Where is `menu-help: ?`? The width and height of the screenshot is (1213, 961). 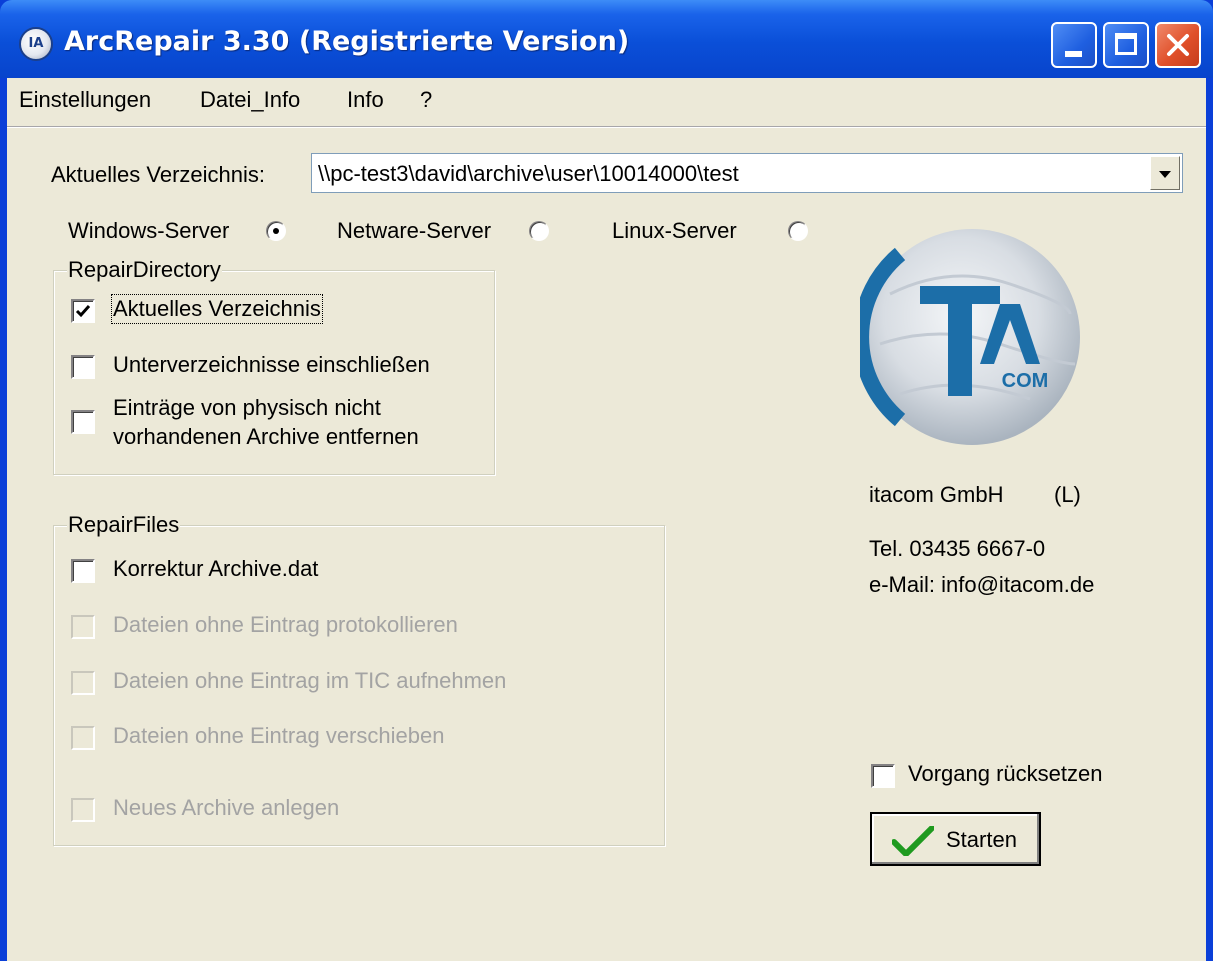 menu-help: ? is located at coordinates (426, 100).